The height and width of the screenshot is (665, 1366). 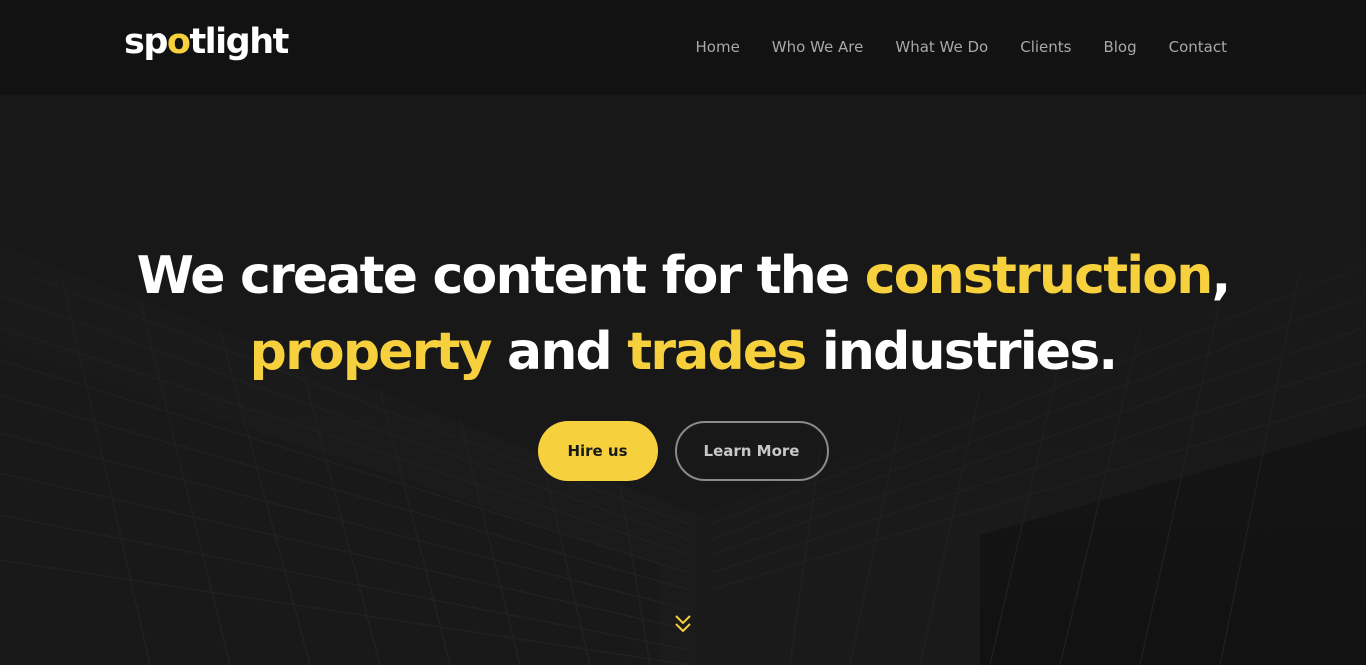 What do you see at coordinates (146, 42) in the screenshot?
I see `logo-text-start: sp` at bounding box center [146, 42].